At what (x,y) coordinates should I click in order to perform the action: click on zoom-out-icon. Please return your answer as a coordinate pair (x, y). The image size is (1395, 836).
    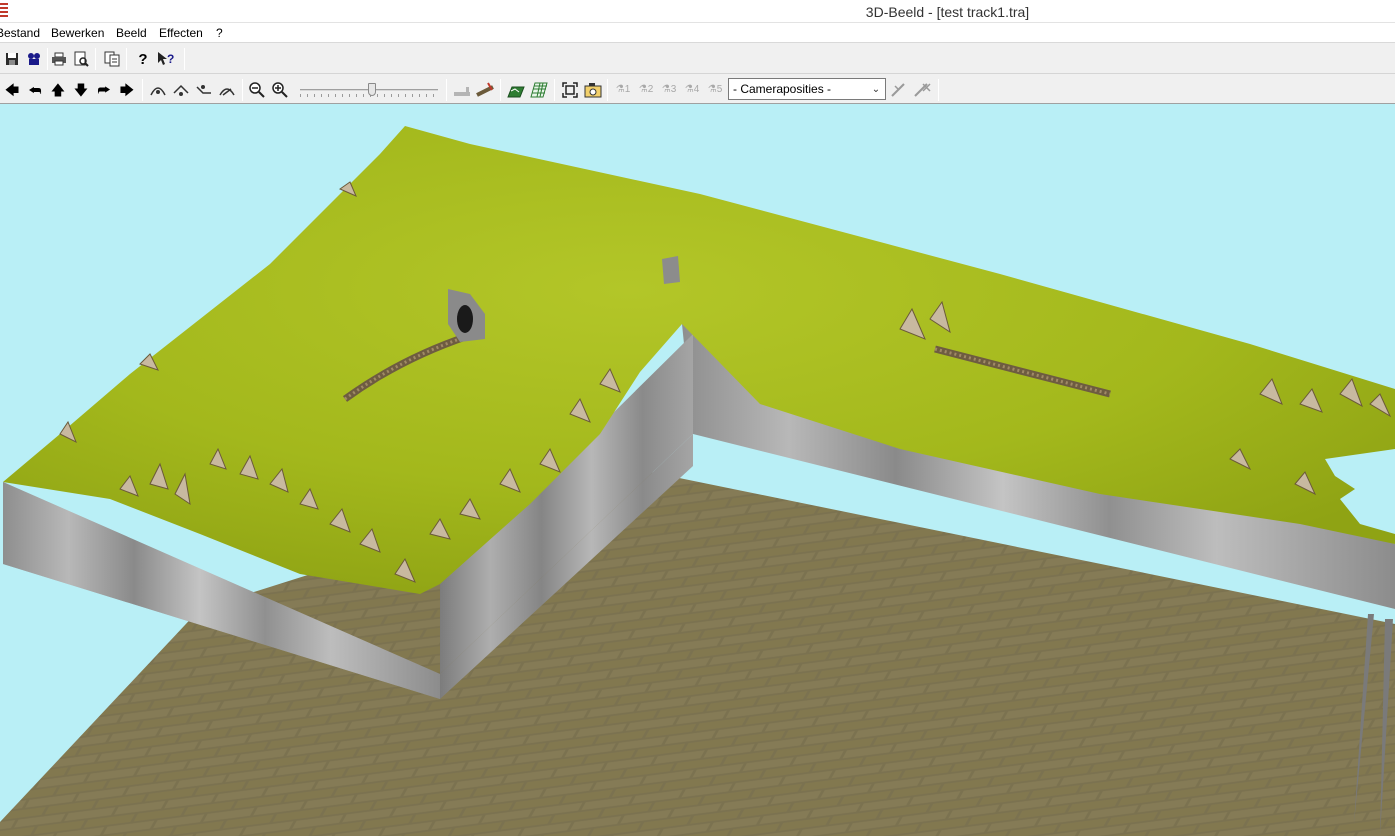
    Looking at the image, I should click on (257, 90).